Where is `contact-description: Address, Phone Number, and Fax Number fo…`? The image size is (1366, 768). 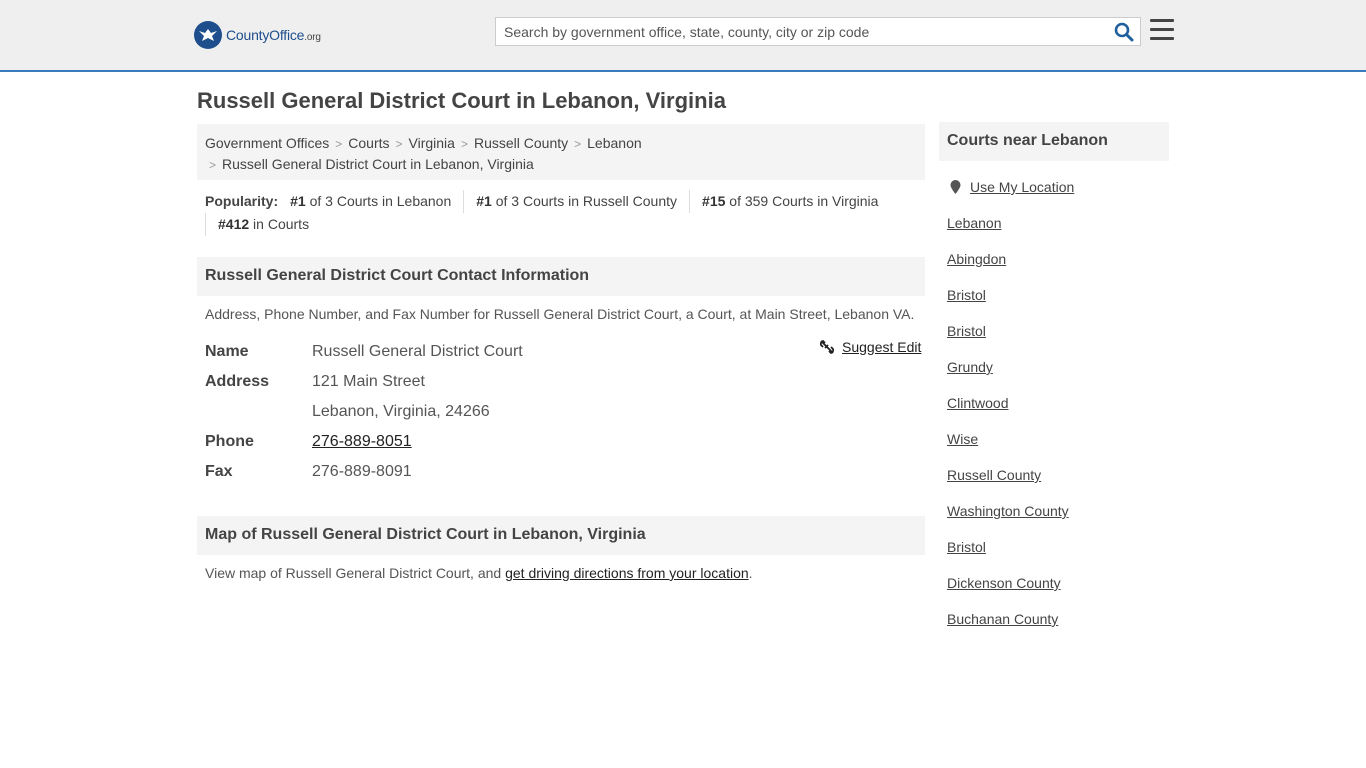
contact-description: Address, Phone Number, and Fax Number fo… is located at coordinates (560, 314).